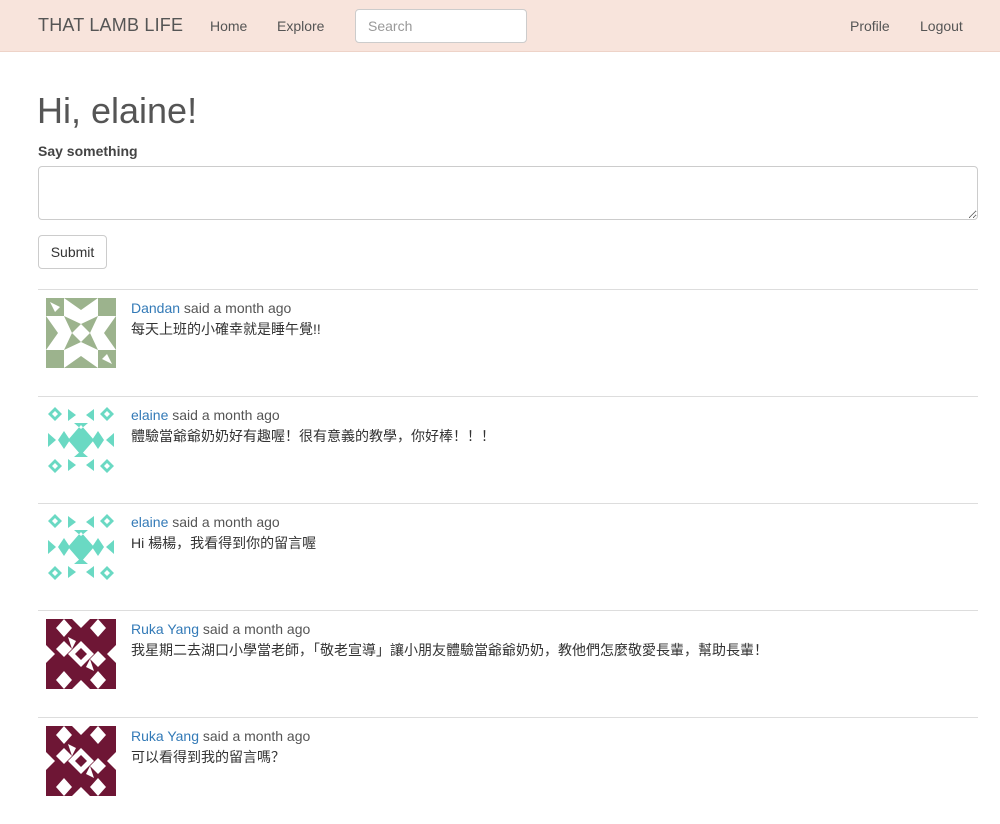 Image resolution: width=1000 pixels, height=824 pixels. I want to click on post-item: Dandan said a month ago 每天上班的小確幸就是睡午覺!!, so click(508, 342).